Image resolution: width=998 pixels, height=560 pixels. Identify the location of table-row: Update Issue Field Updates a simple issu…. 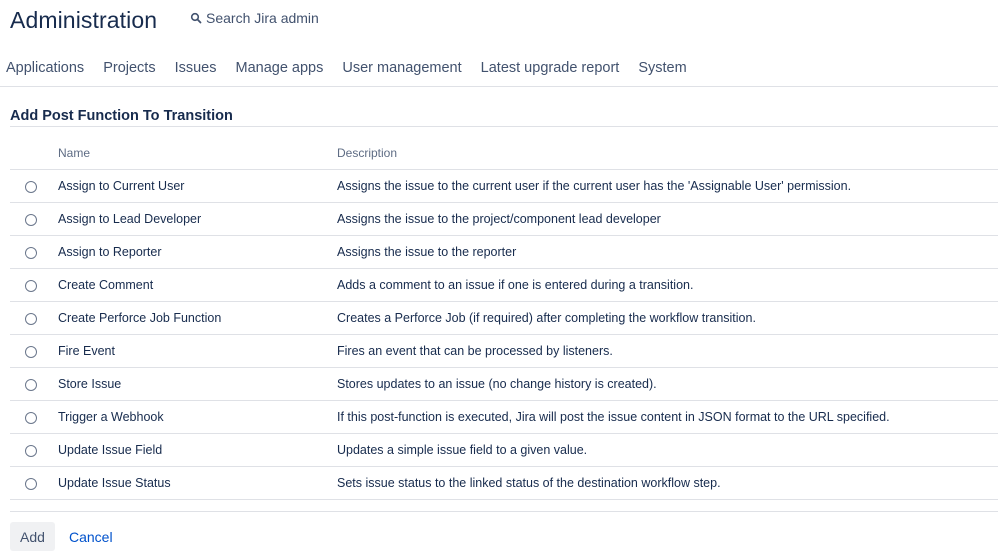
(504, 450).